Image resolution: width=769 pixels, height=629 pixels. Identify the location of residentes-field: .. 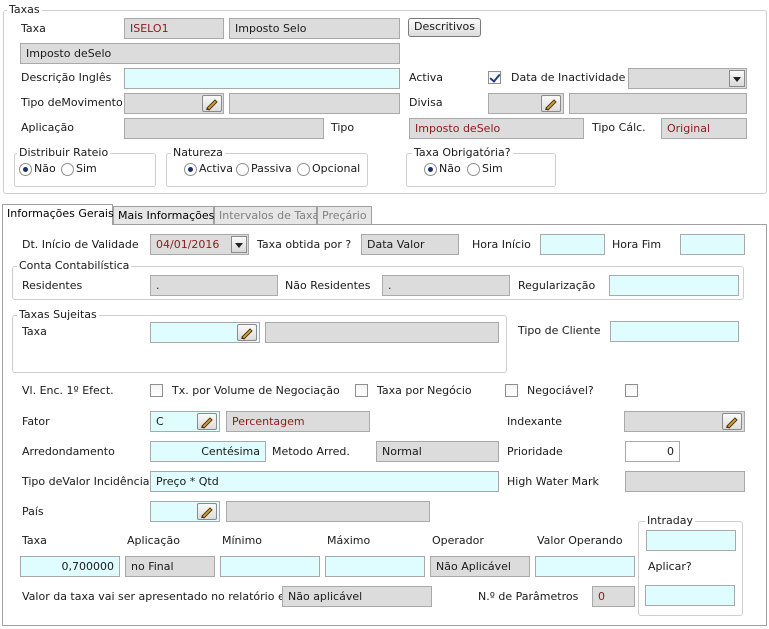
(214, 285).